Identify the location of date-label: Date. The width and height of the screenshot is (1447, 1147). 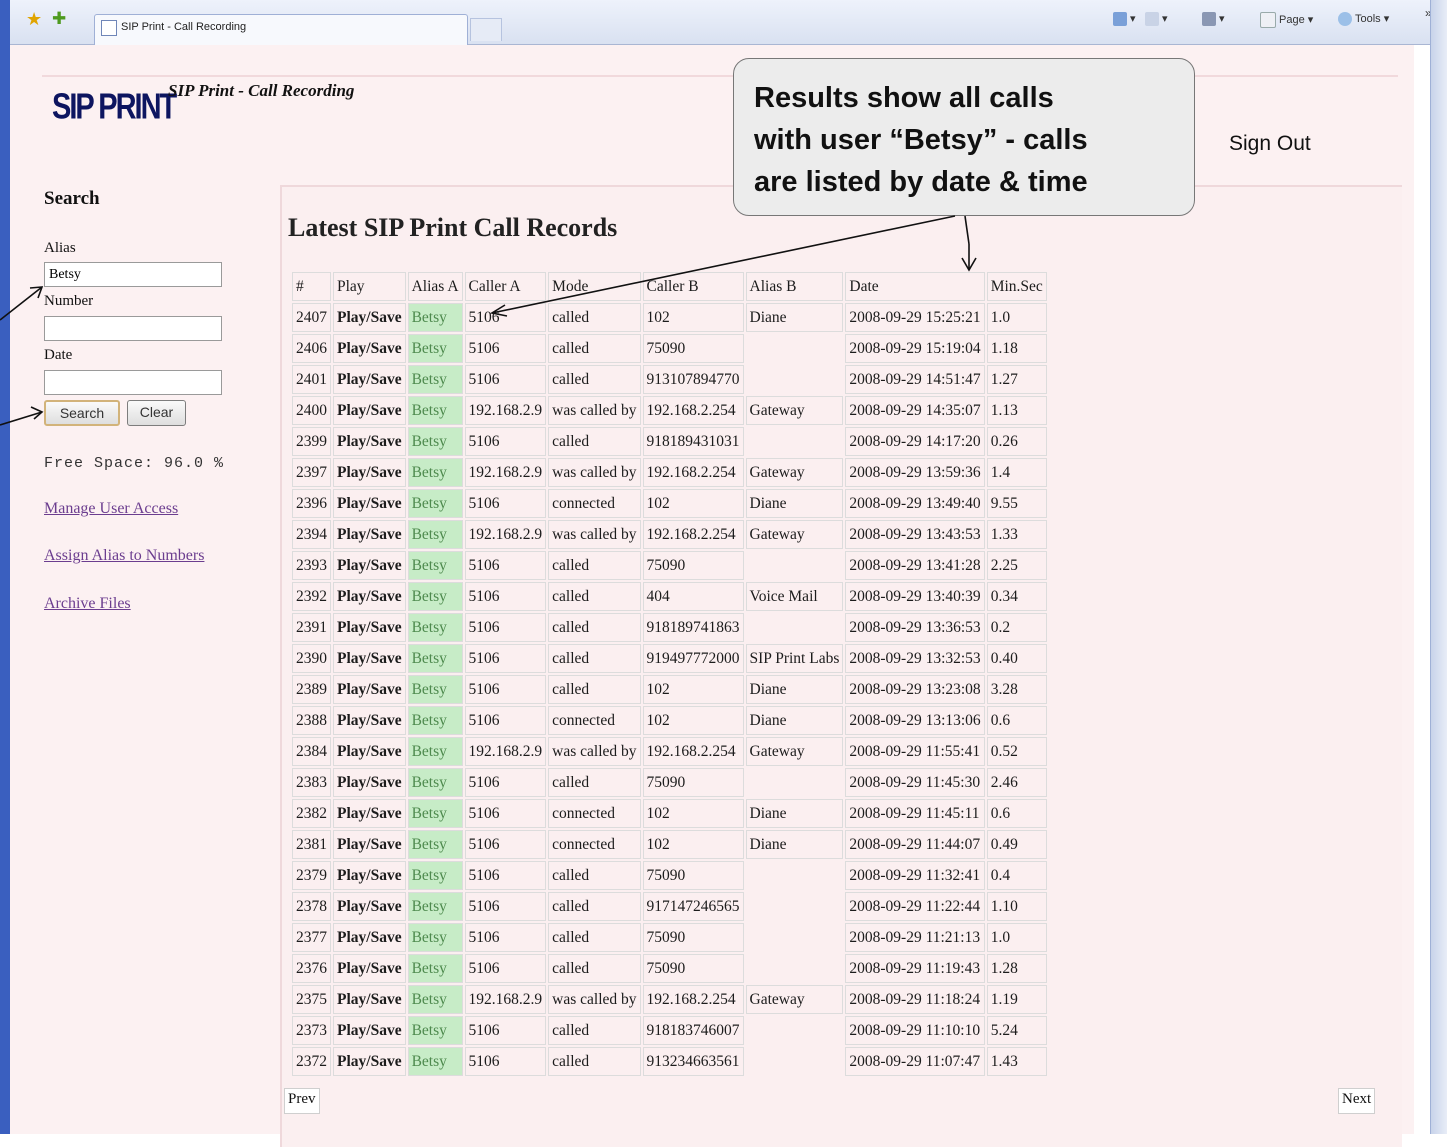
(58, 355).